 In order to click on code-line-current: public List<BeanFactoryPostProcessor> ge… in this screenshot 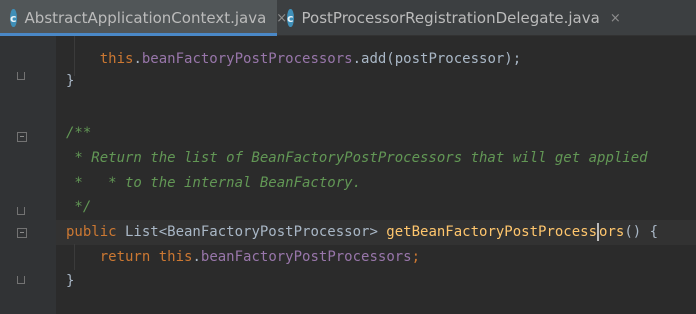, I will do `click(362, 232)`.